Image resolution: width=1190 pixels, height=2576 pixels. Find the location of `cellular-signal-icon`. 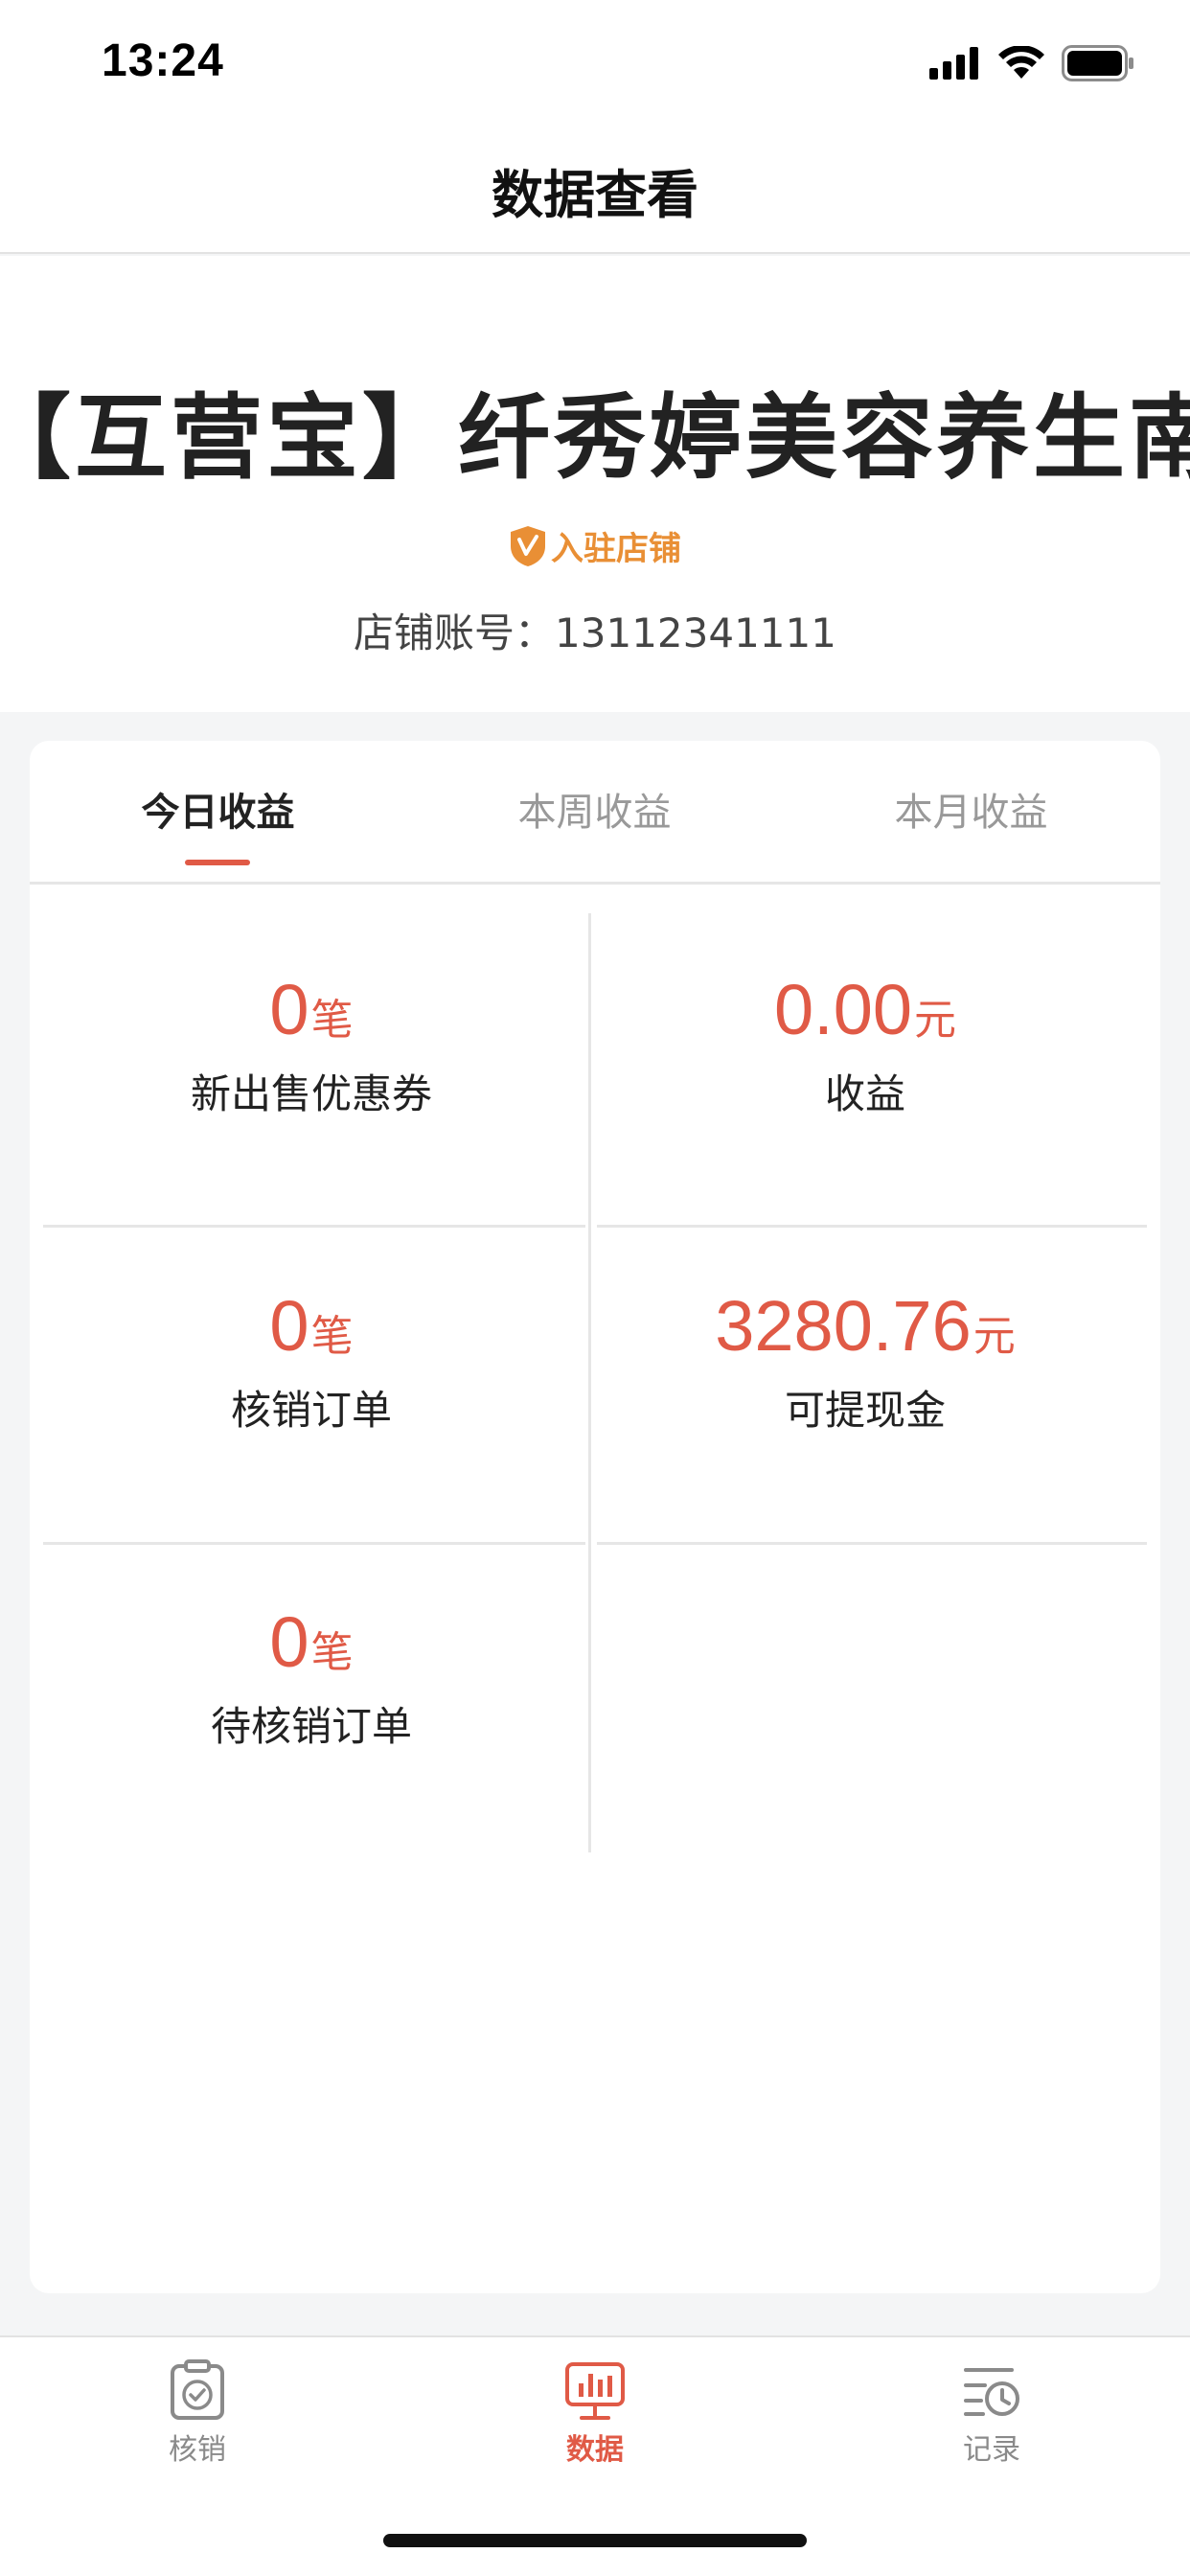

cellular-signal-icon is located at coordinates (953, 63).